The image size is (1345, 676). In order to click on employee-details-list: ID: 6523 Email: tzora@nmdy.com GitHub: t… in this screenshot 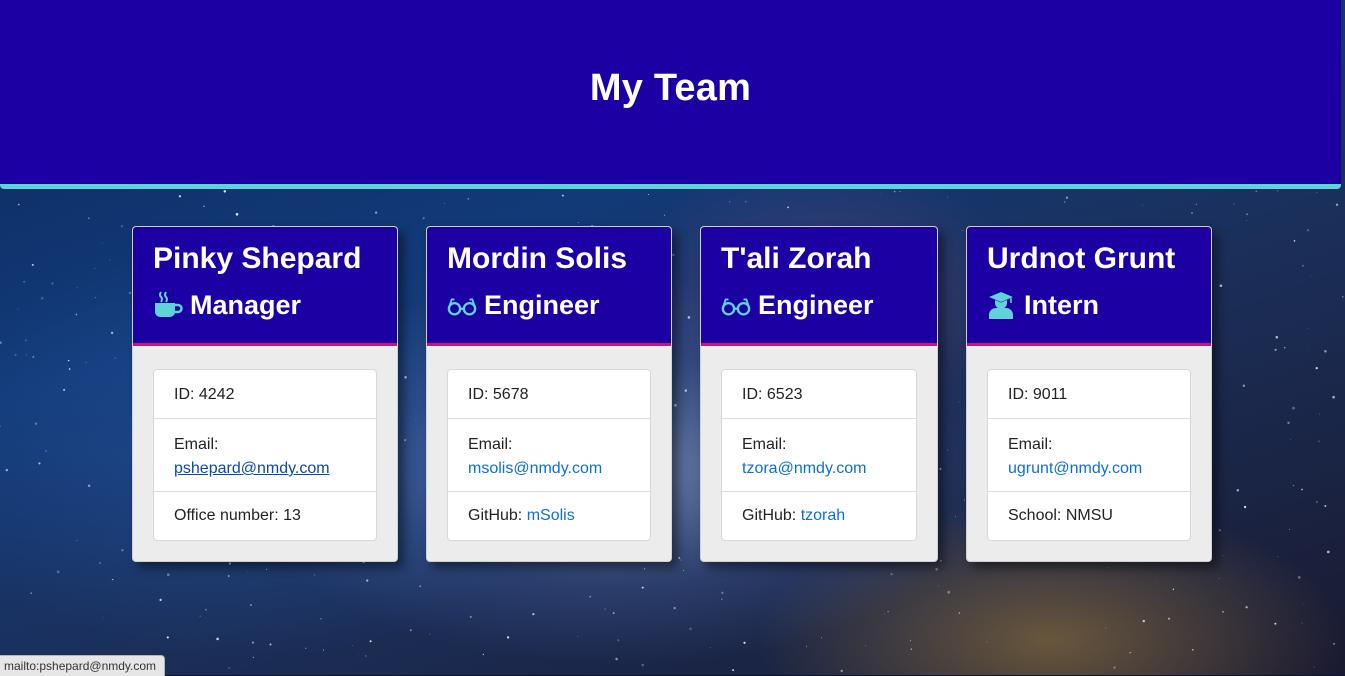, I will do `click(819, 455)`.